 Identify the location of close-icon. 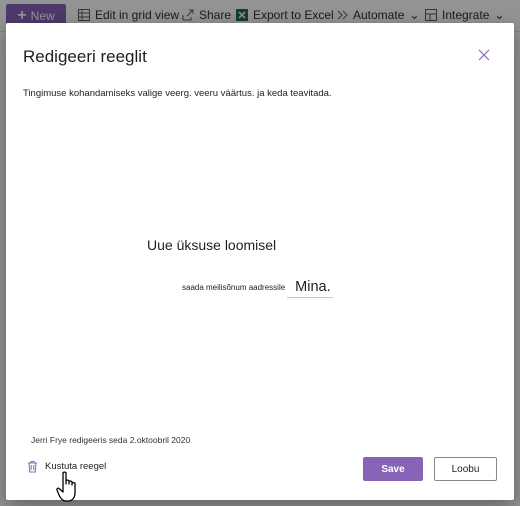
(484, 55).